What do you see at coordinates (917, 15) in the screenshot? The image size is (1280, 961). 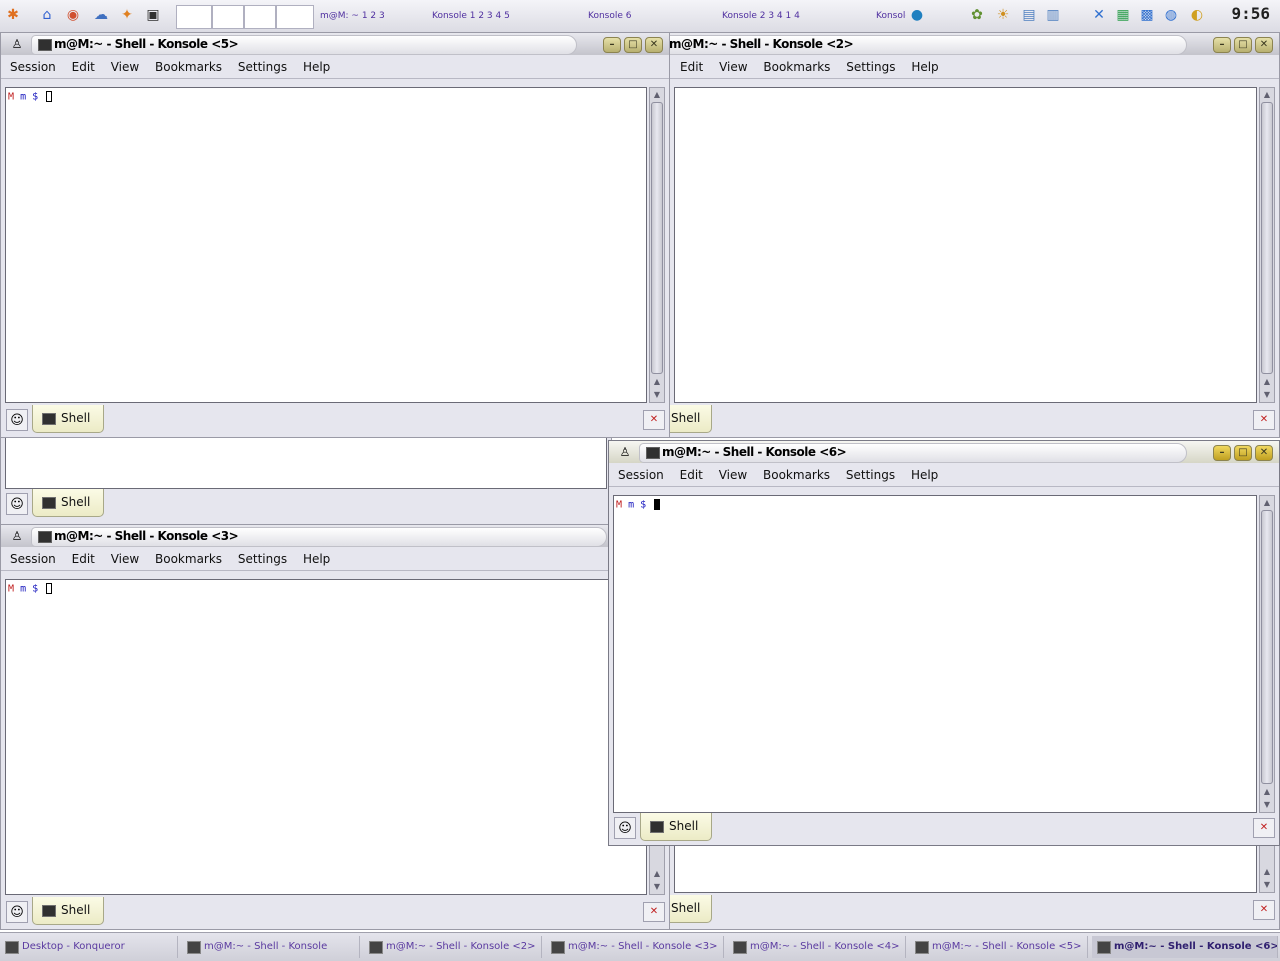 I see `globe-icon: ●` at bounding box center [917, 15].